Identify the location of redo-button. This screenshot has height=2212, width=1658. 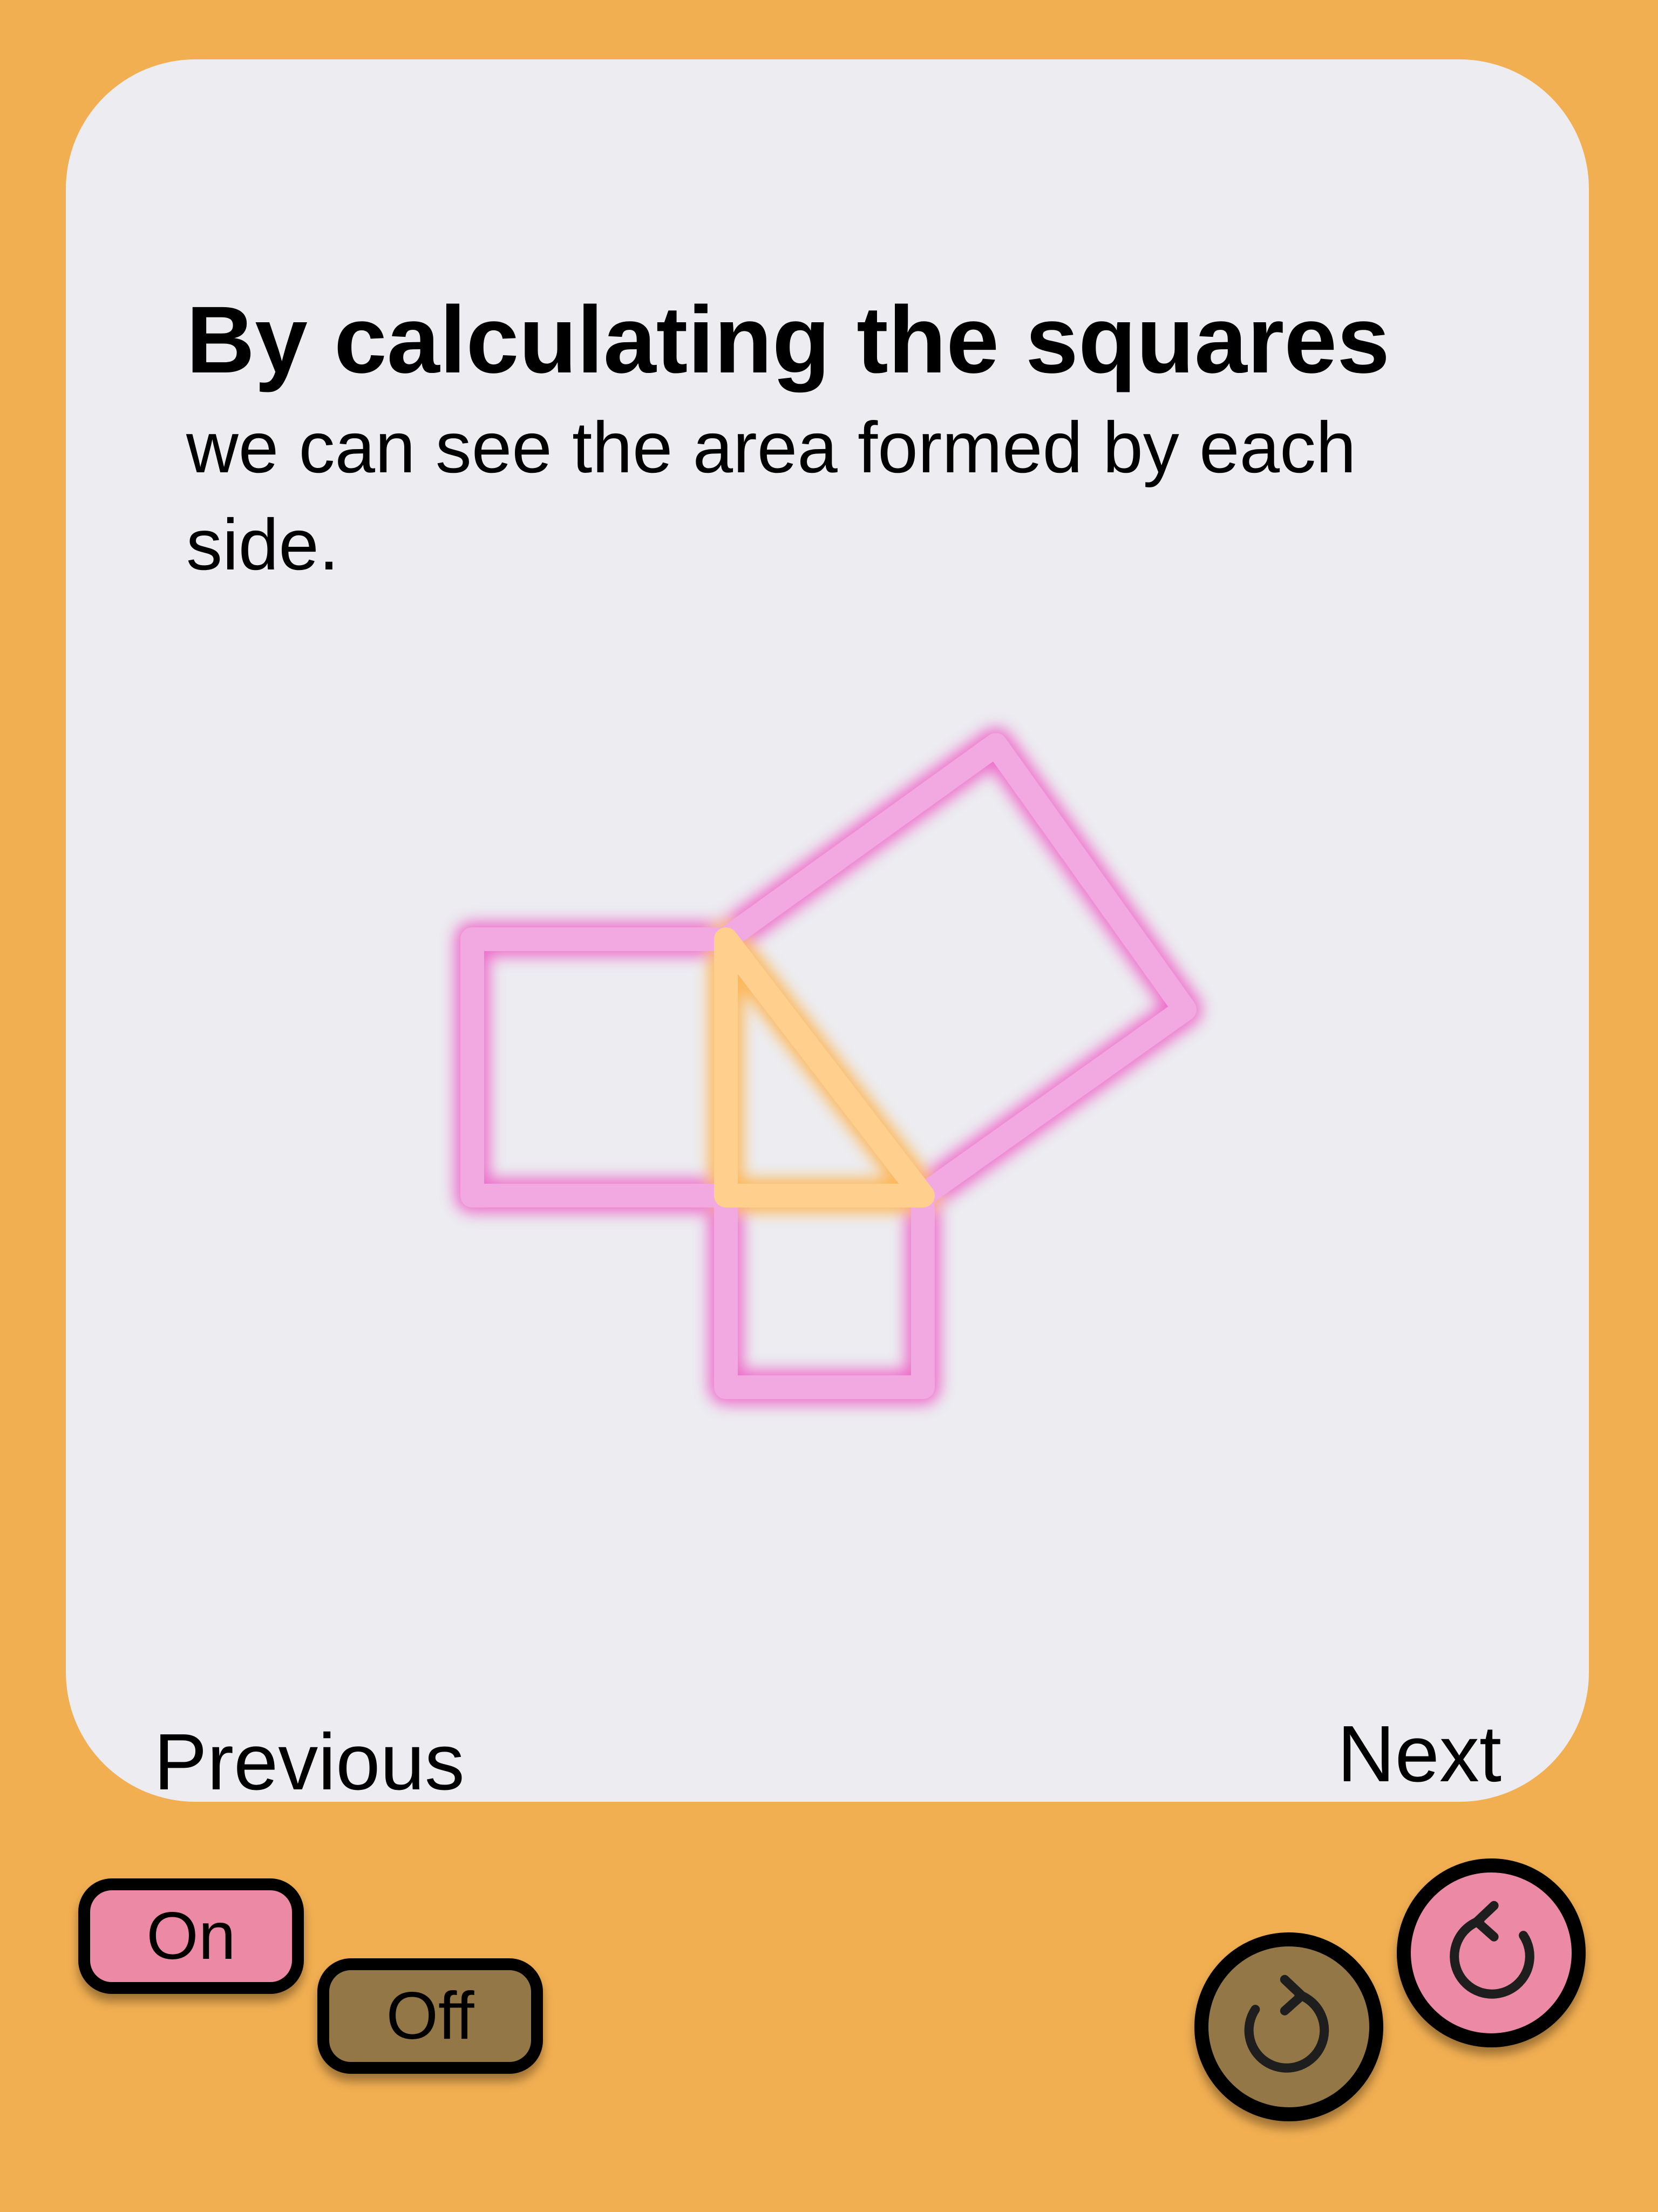
(1288, 2026).